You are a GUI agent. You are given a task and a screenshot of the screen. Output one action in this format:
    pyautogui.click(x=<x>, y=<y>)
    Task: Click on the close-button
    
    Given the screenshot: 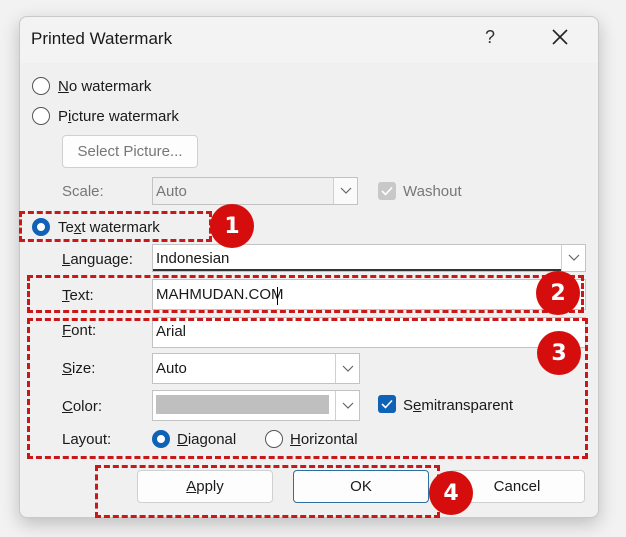 What is the action you would take?
    pyautogui.click(x=560, y=37)
    